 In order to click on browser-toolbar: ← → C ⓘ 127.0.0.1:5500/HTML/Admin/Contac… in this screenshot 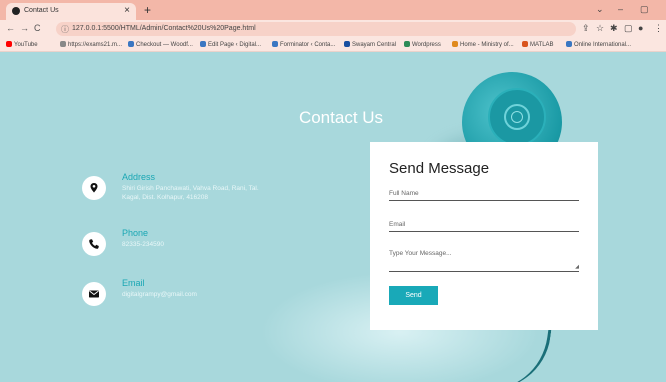, I will do `click(333, 29)`.